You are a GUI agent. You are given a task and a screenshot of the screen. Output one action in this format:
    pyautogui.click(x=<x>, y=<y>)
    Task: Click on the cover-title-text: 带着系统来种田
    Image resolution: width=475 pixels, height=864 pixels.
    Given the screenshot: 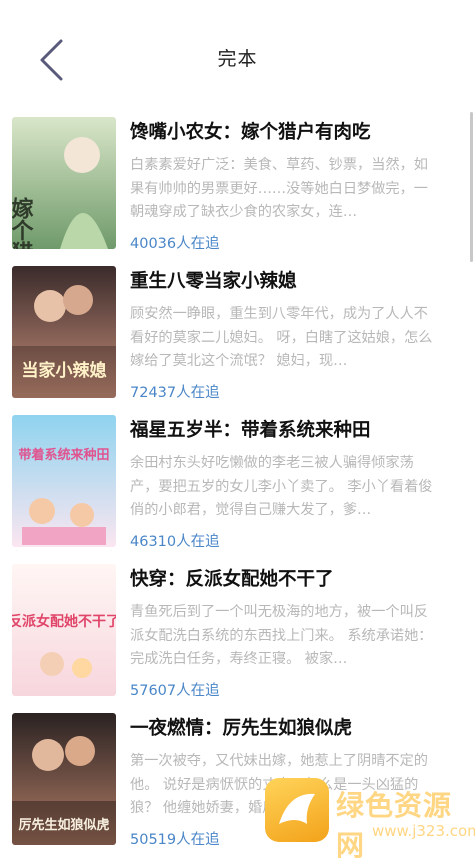 What is the action you would take?
    pyautogui.click(x=63, y=455)
    